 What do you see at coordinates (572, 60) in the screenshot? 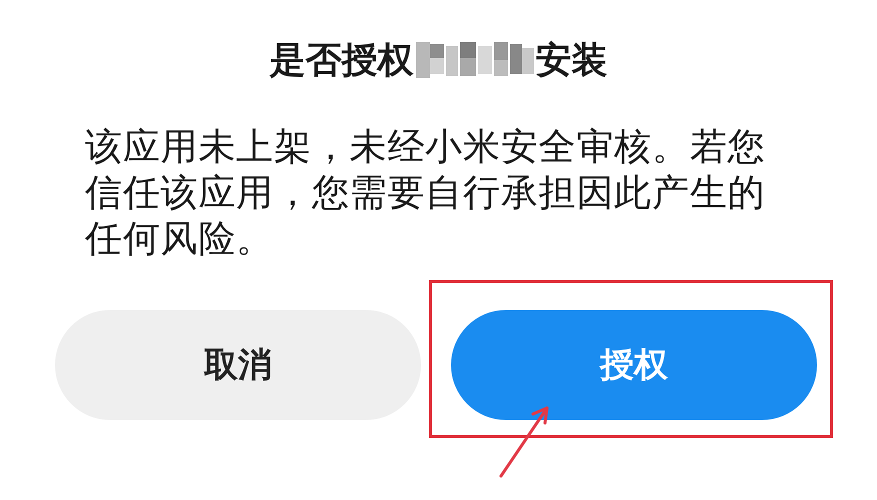
I see `dialog-title: 安装` at bounding box center [572, 60].